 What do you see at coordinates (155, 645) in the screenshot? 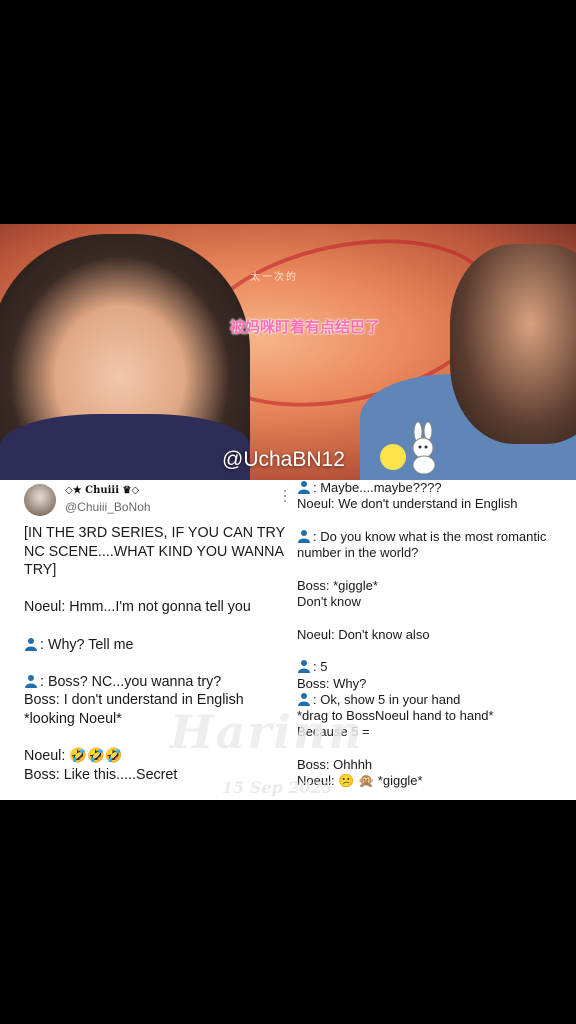
I see `tweet-line: : Why? Tell me` at bounding box center [155, 645].